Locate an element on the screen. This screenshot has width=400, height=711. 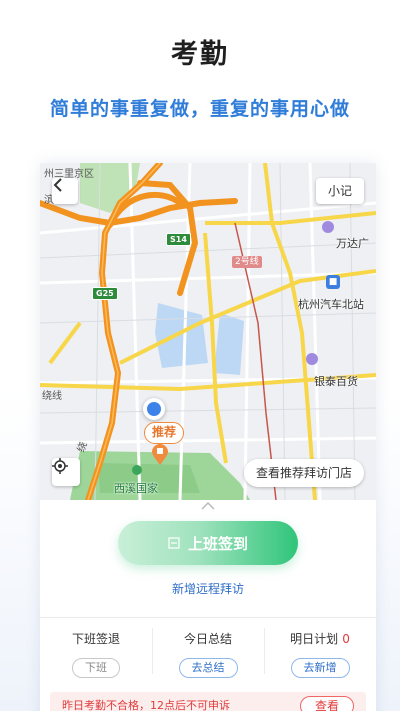
back-button is located at coordinates (65, 191).